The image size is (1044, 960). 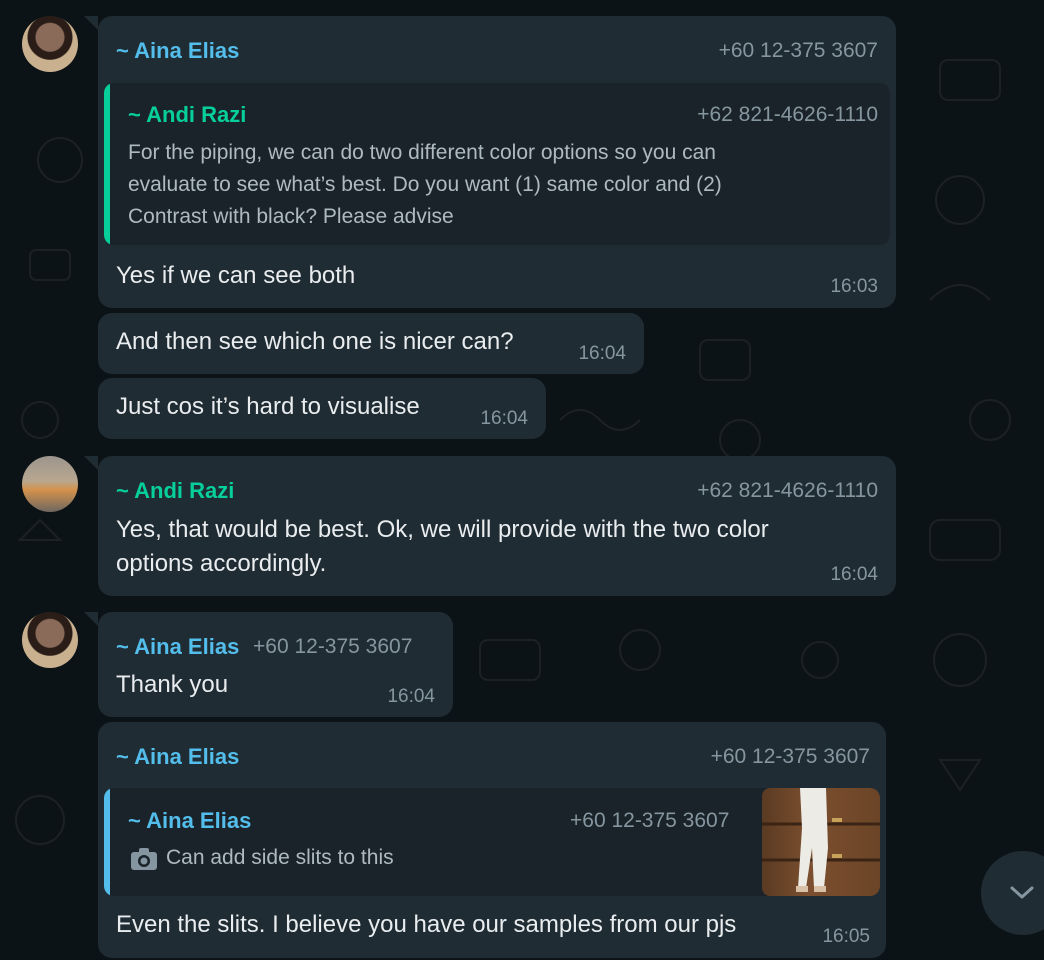 I want to click on quoted-sender-phone: +62 821-4626-1110, so click(x=787, y=114).